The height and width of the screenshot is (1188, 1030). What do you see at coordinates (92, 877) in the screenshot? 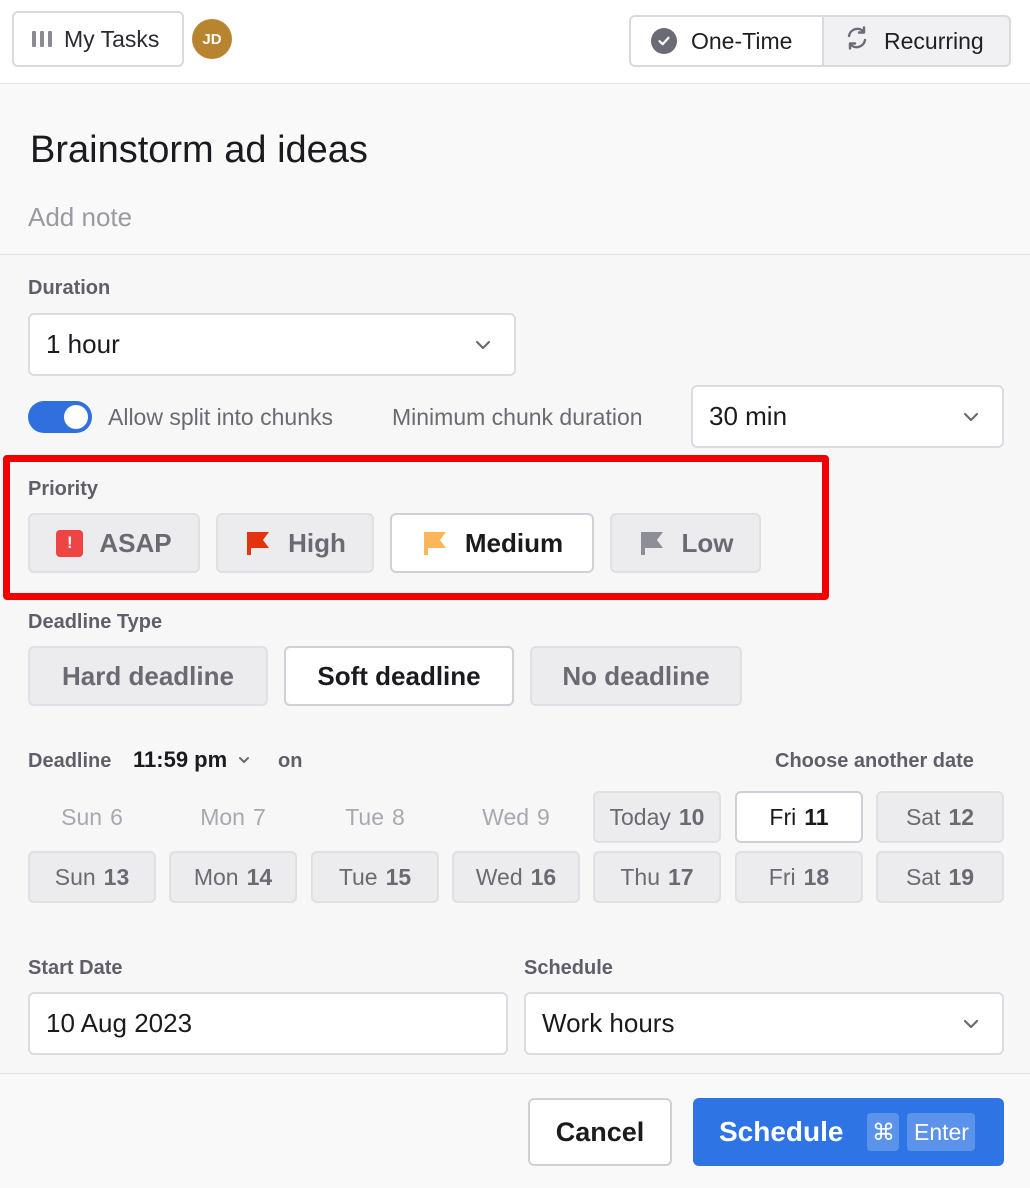
I see `deadline-day-button: Sun 13` at bounding box center [92, 877].